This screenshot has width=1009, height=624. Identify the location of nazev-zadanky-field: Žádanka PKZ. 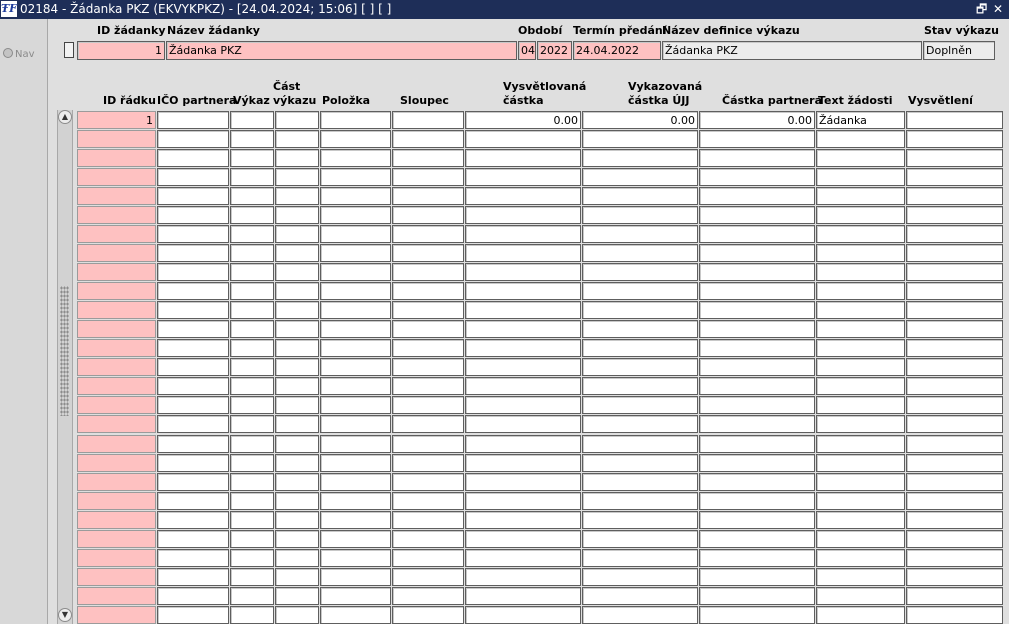
(341, 50).